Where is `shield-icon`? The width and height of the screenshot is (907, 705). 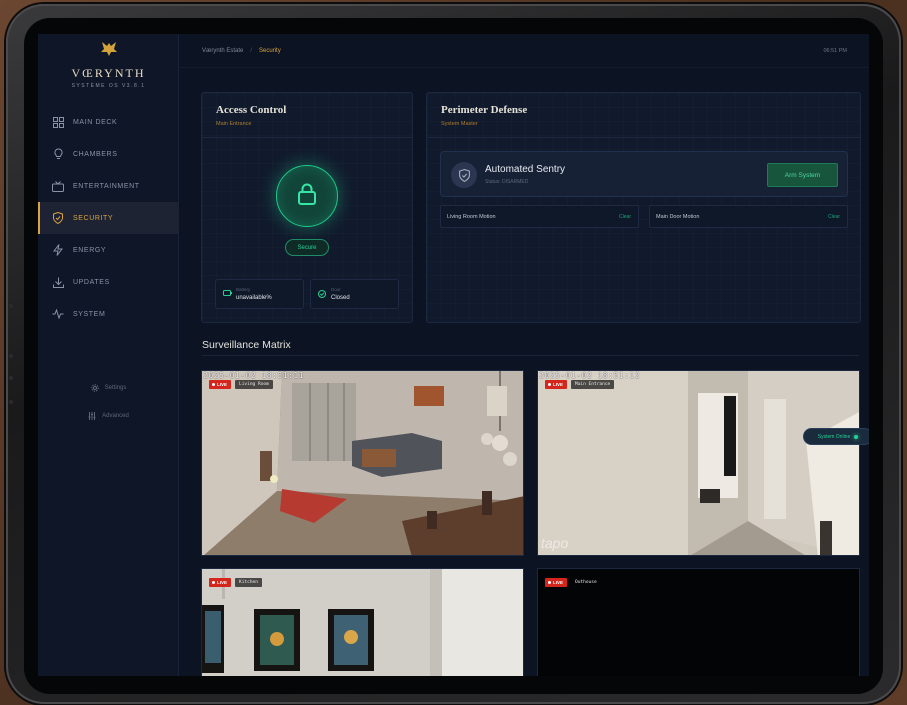 shield-icon is located at coordinates (58, 218).